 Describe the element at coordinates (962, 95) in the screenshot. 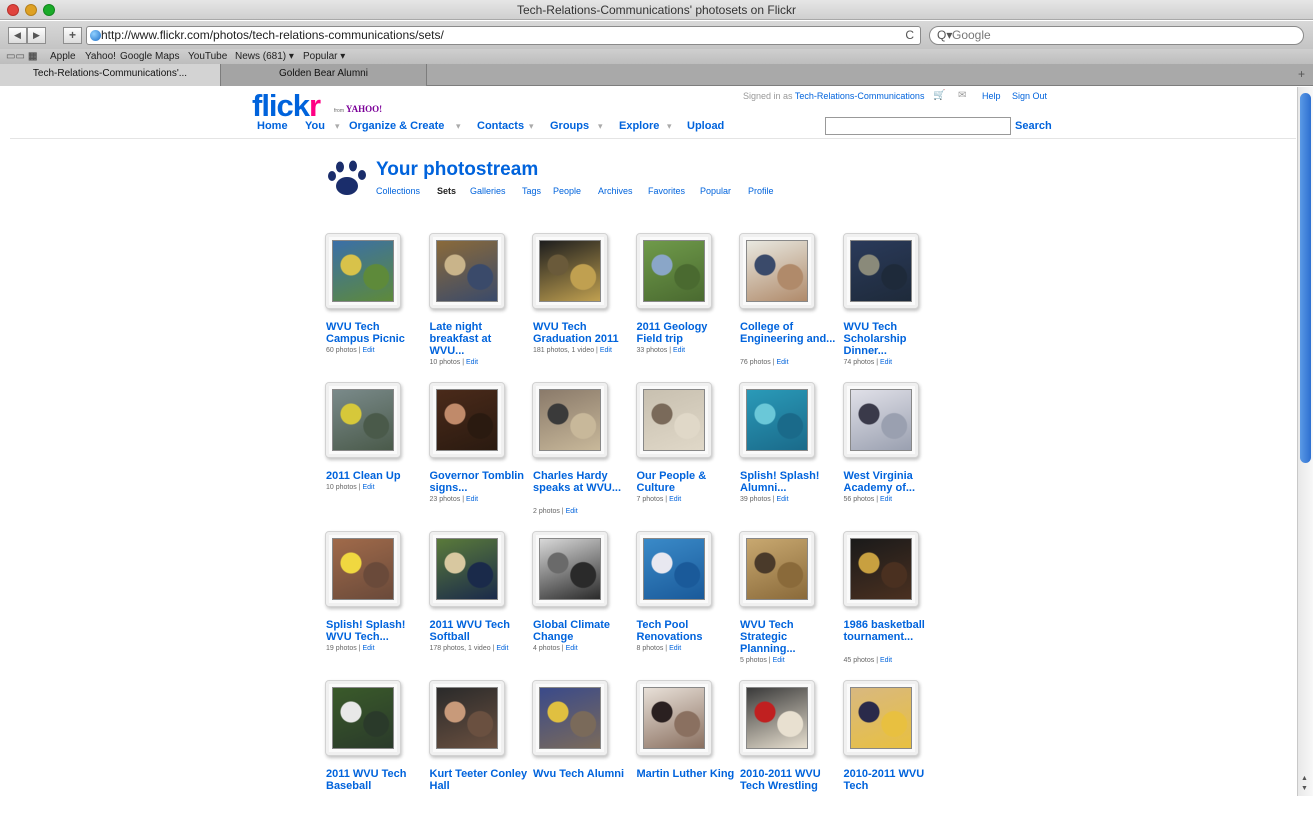

I see `mail-icon: ✉` at that location.